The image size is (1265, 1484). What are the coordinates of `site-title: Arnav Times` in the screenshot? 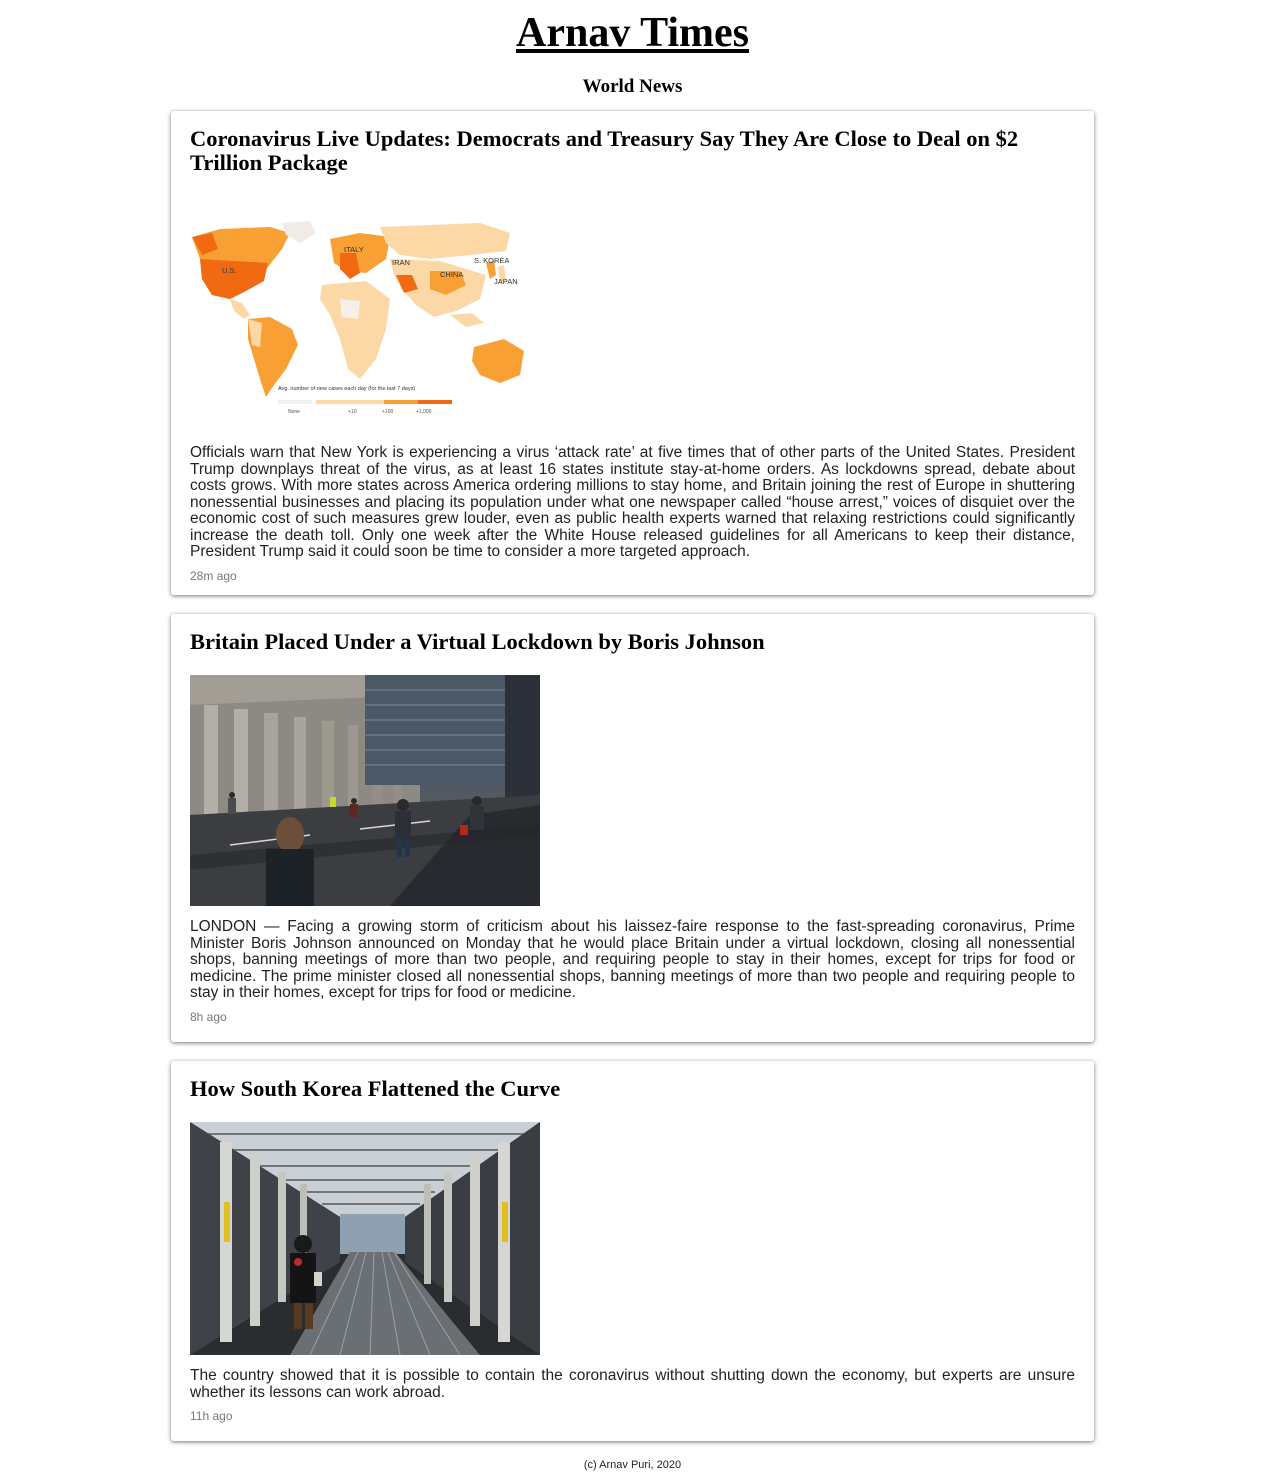 It's located at (632, 28).